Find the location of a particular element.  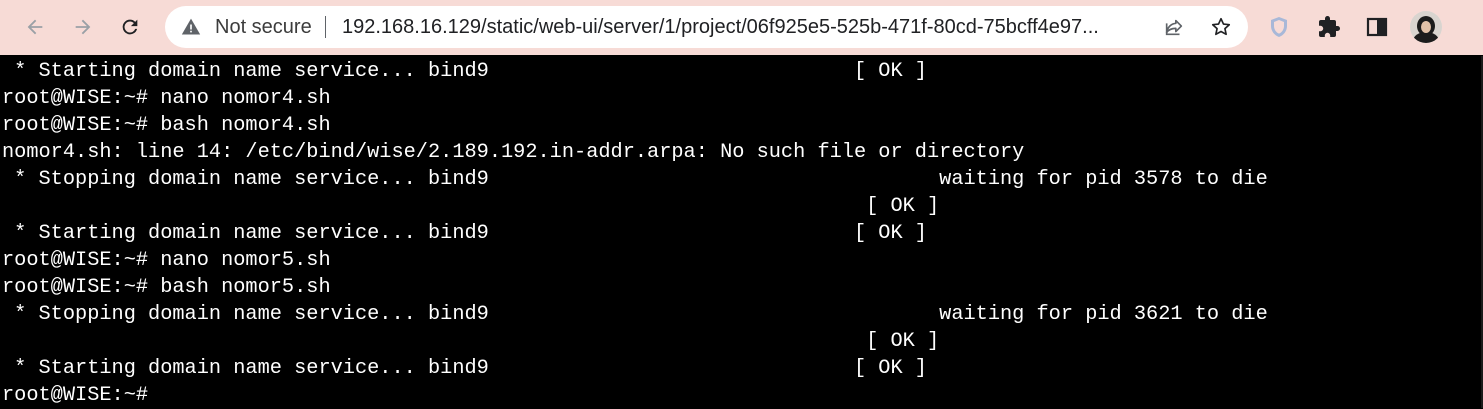

reload-icon is located at coordinates (130, 27).